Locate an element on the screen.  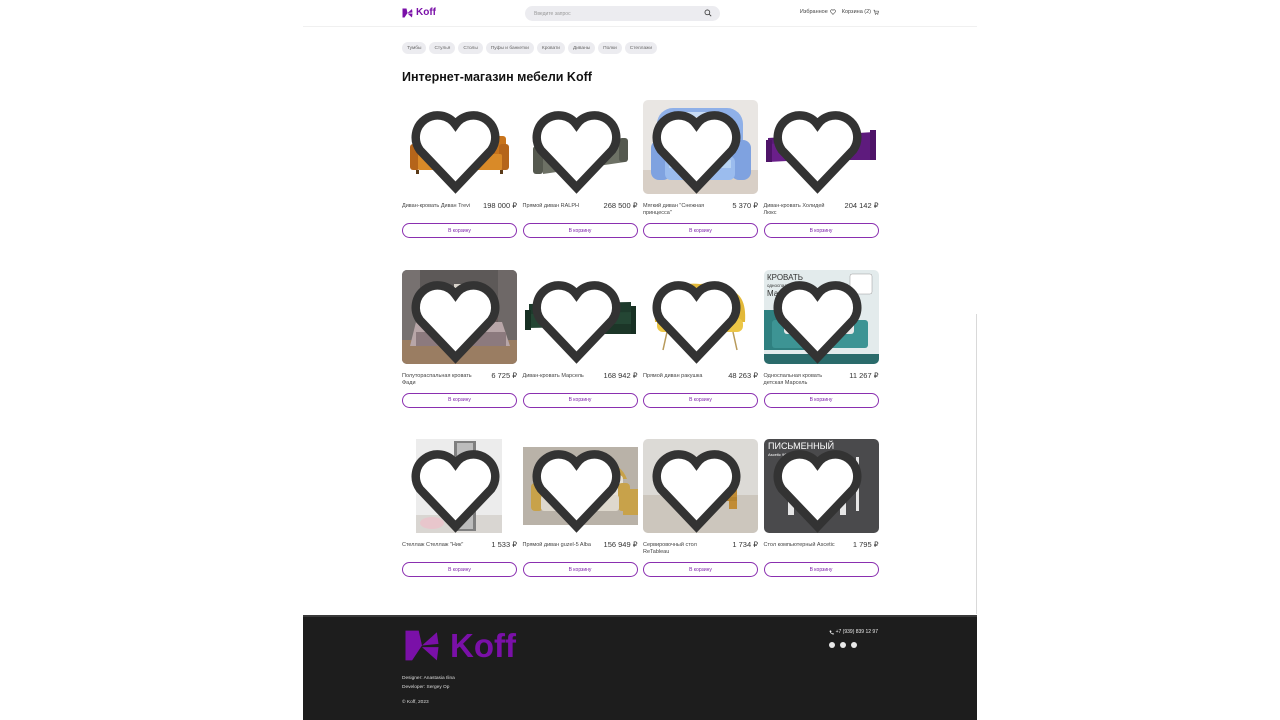
product-card: Прямой диван RALPH 268 500 ₽ В корзину is located at coordinates (580, 185).